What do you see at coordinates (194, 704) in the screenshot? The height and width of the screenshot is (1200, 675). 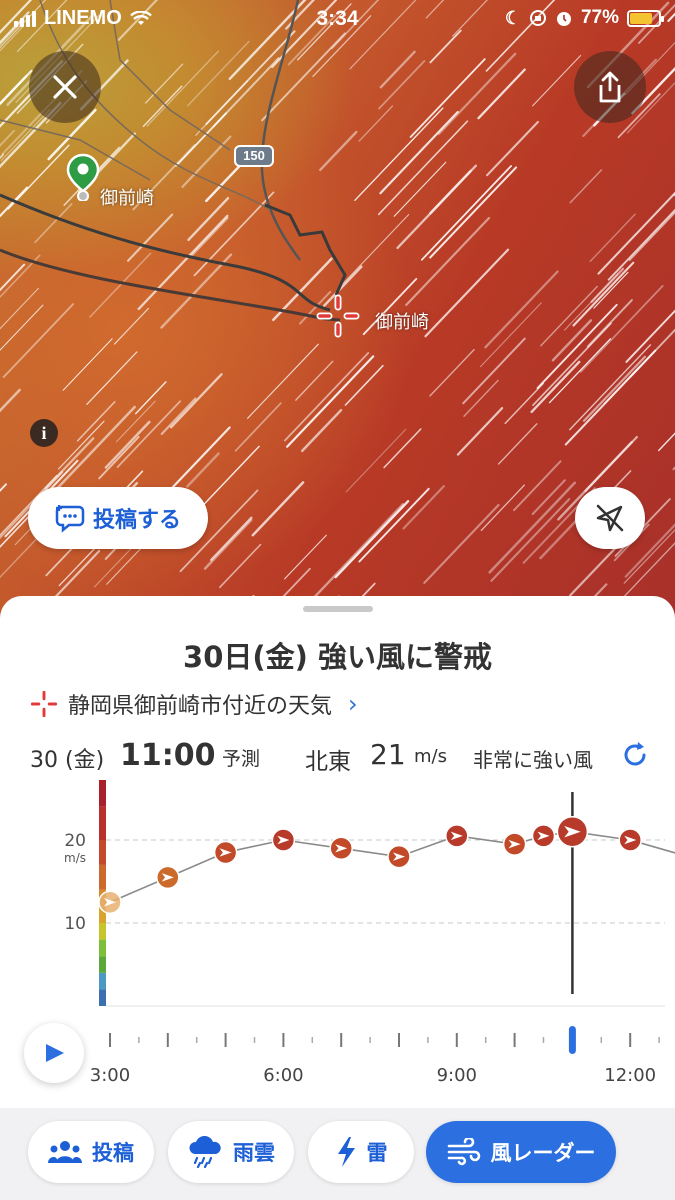 I see `location-link: 静岡県御前崎市付近の天気 ›` at bounding box center [194, 704].